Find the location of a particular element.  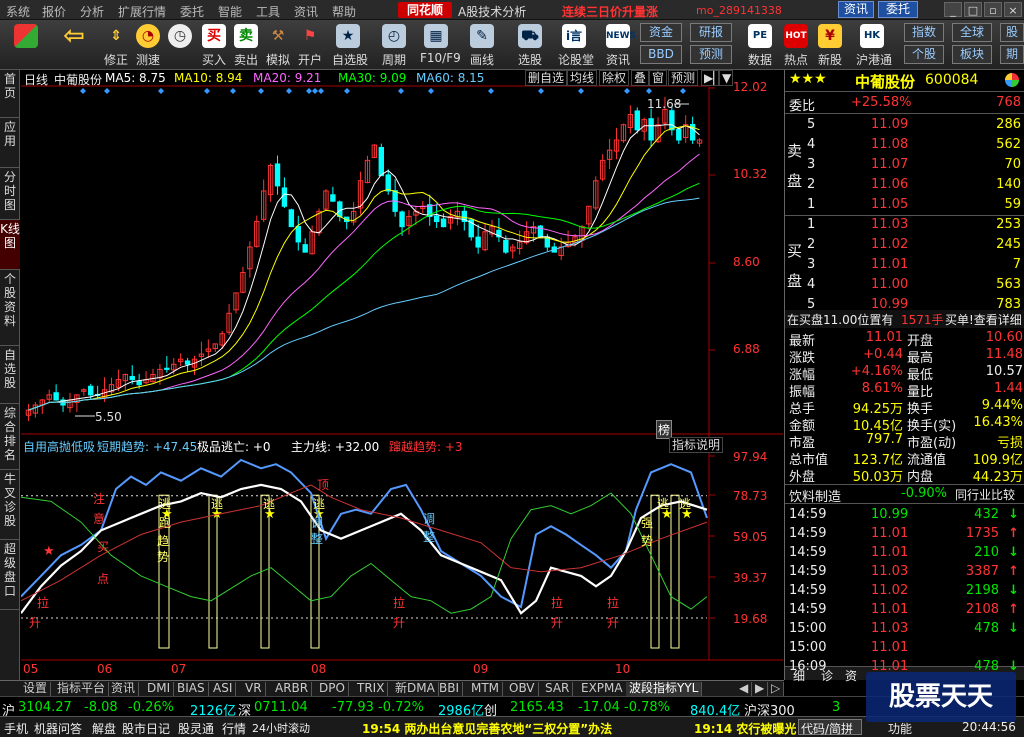

sector-button: 板块 is located at coordinates (972, 54).